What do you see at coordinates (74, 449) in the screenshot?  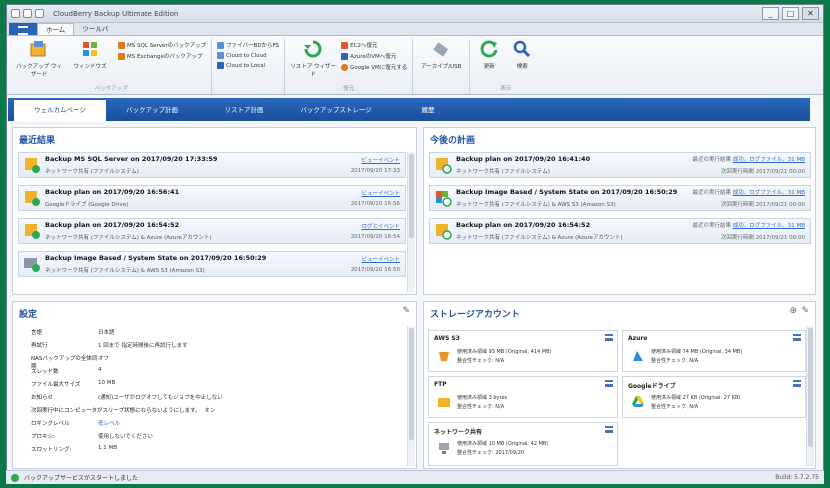 I see `setting-row: スロットリング: 1.1 MB` at bounding box center [74, 449].